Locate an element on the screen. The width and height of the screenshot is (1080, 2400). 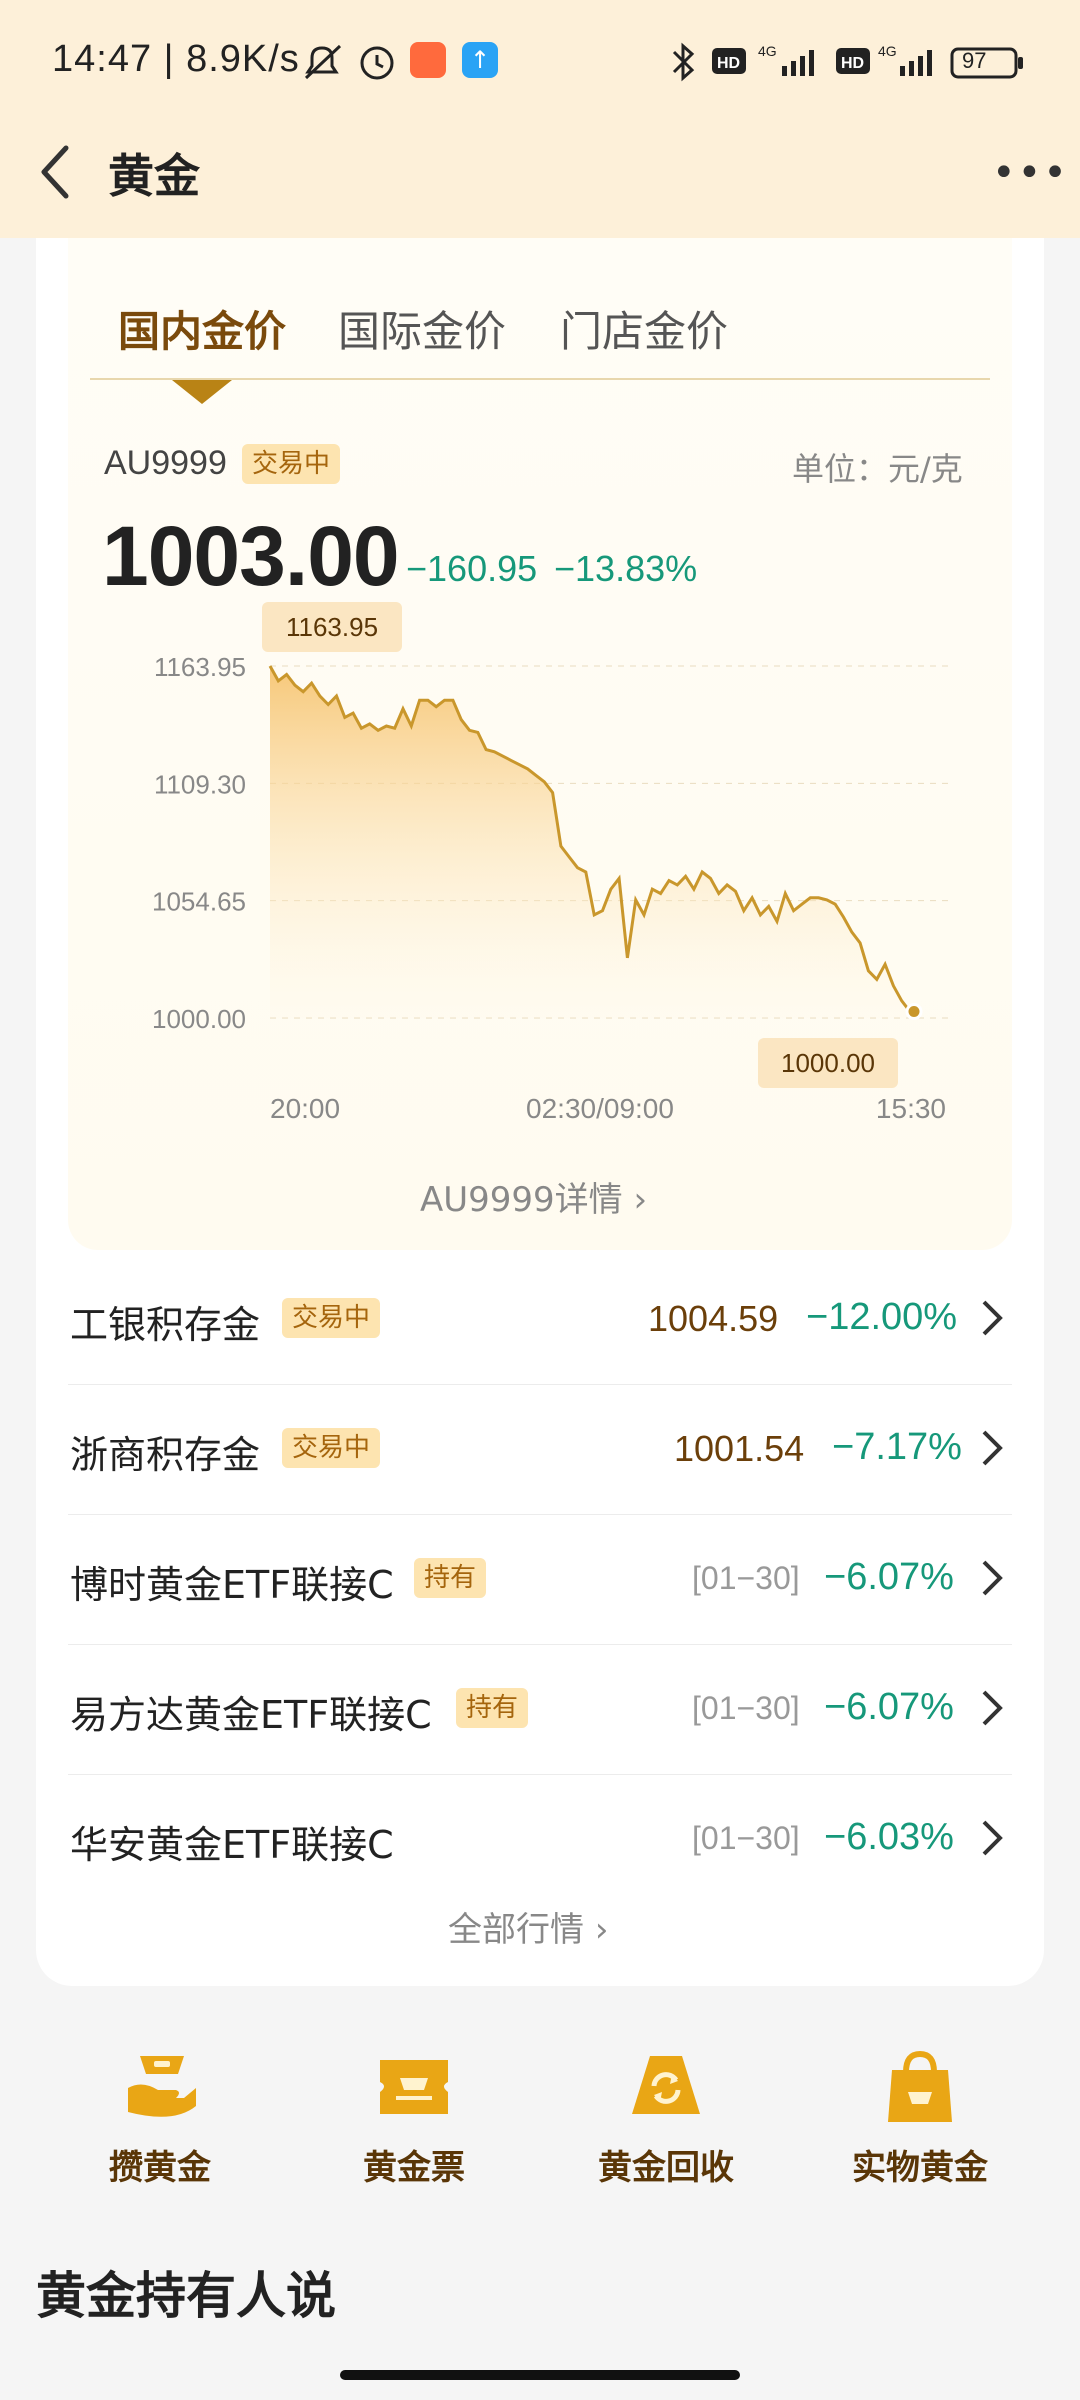
signal-sim1-icon: HD 4G is located at coordinates (763, 60).